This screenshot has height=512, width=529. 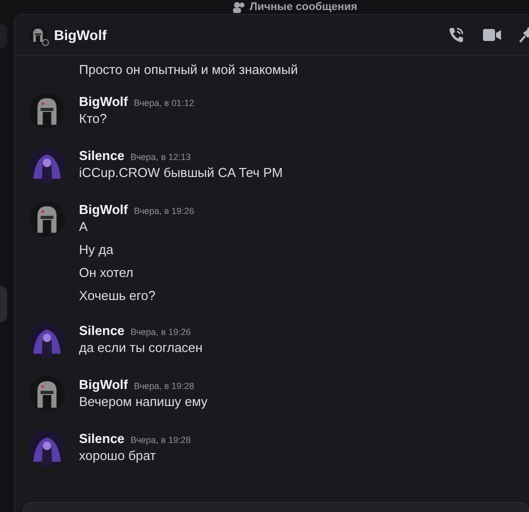 What do you see at coordinates (160, 157) in the screenshot?
I see `timestamp: Вчера, в 12:13` at bounding box center [160, 157].